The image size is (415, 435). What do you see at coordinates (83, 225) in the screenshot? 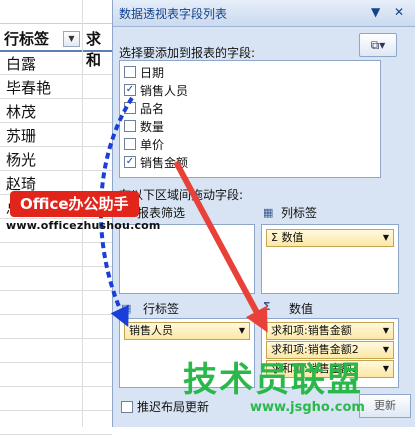
I see `office-assistant-url: www.officezhushou.com` at bounding box center [83, 225].